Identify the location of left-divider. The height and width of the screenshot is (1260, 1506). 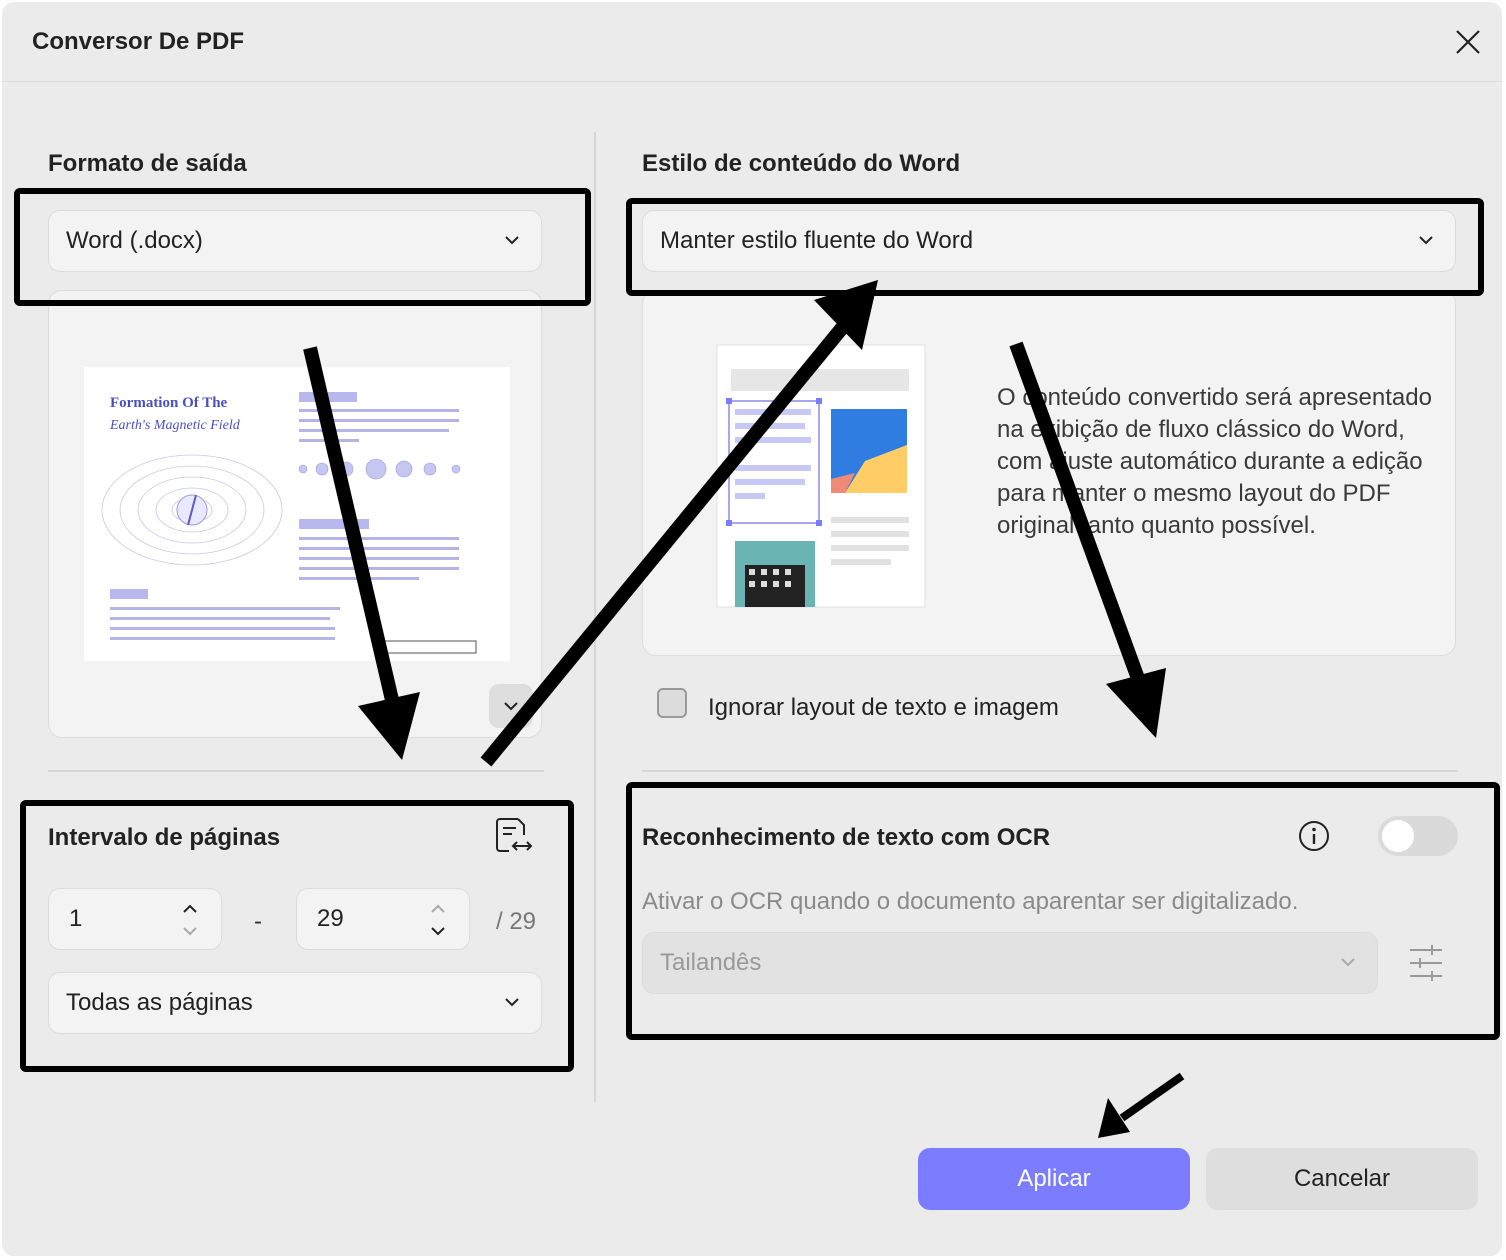
(296, 771).